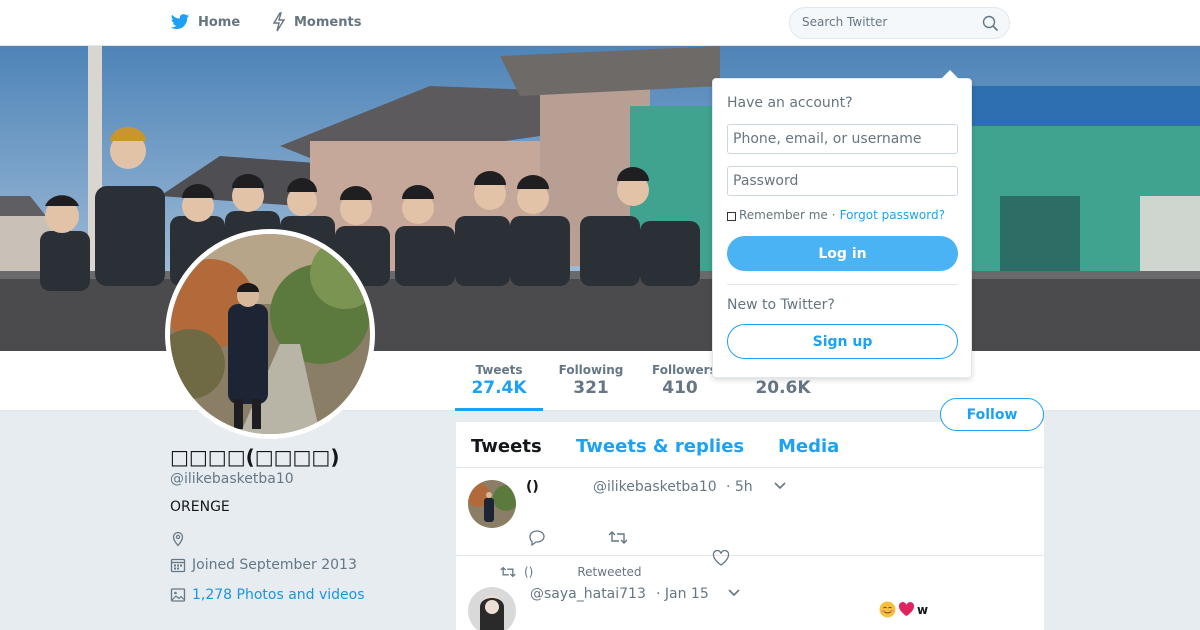 The height and width of the screenshot is (630, 1200). What do you see at coordinates (571, 572) in the screenshot?
I see `retweet-context: () Retweeted` at bounding box center [571, 572].